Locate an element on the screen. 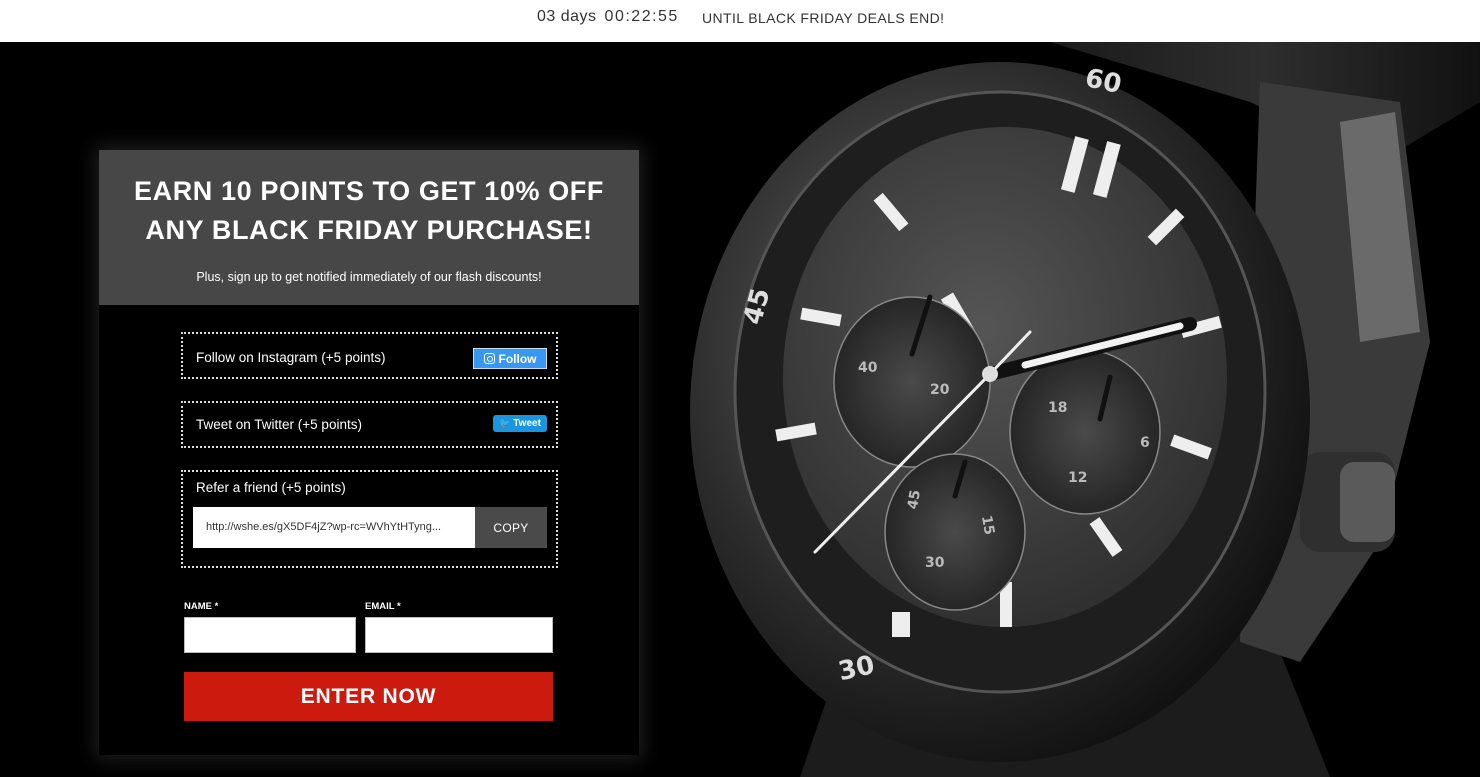 Image resolution: width=1480 pixels, height=777 pixels. name-field is located at coordinates (270, 635).